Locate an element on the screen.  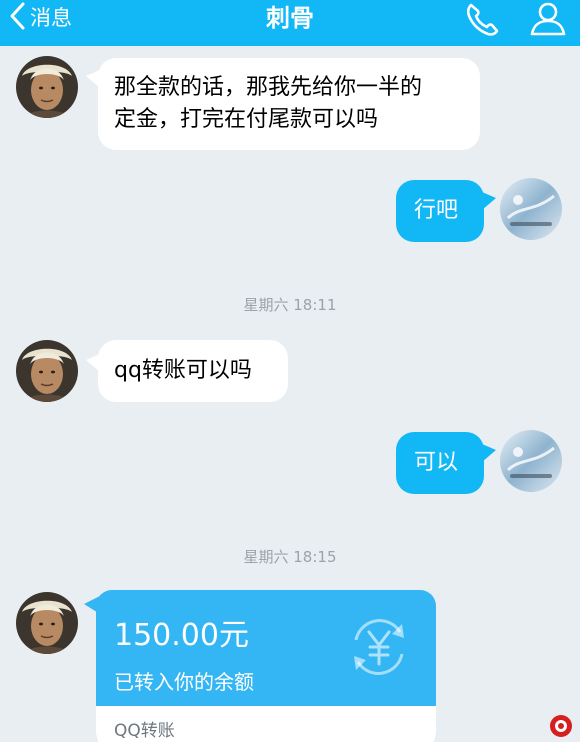
transfer-amount: 150.00元 is located at coordinates (181, 635).